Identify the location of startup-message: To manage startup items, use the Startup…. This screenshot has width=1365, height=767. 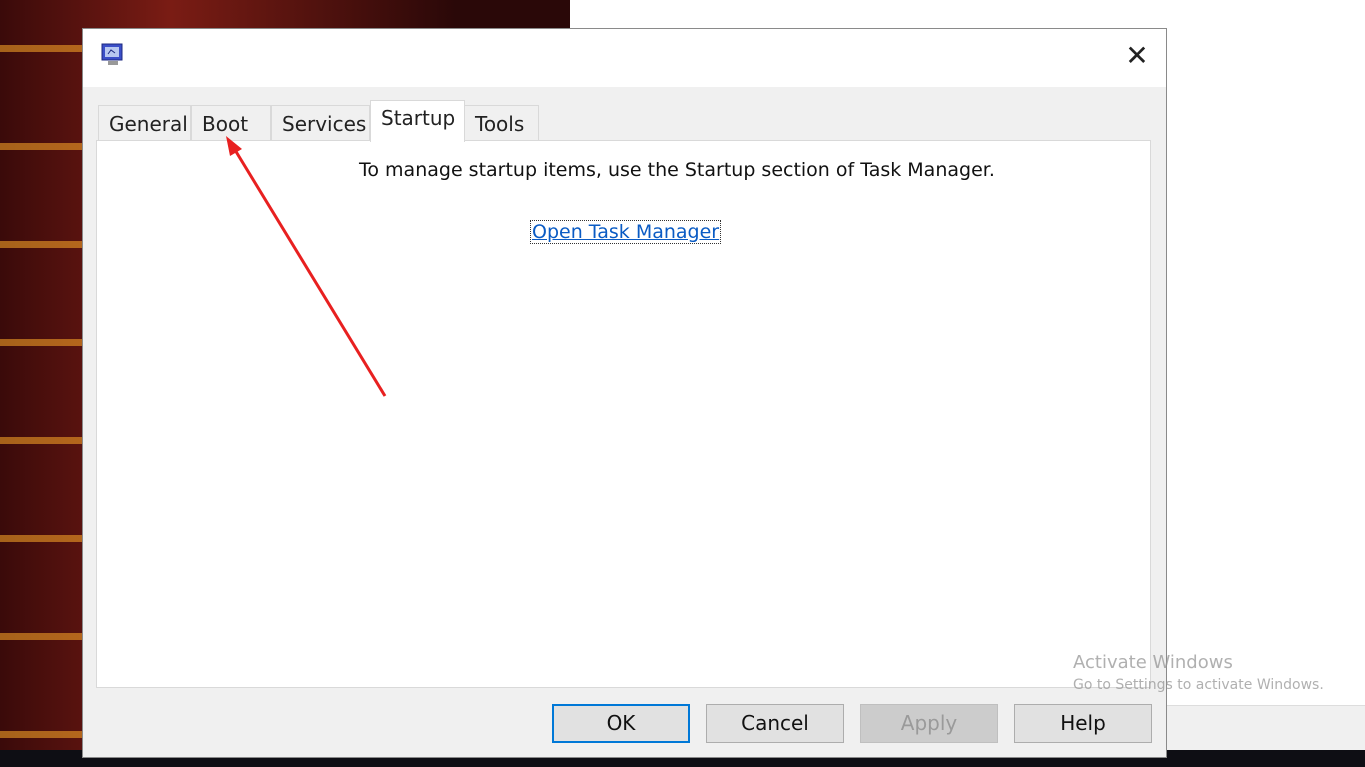
(677, 170).